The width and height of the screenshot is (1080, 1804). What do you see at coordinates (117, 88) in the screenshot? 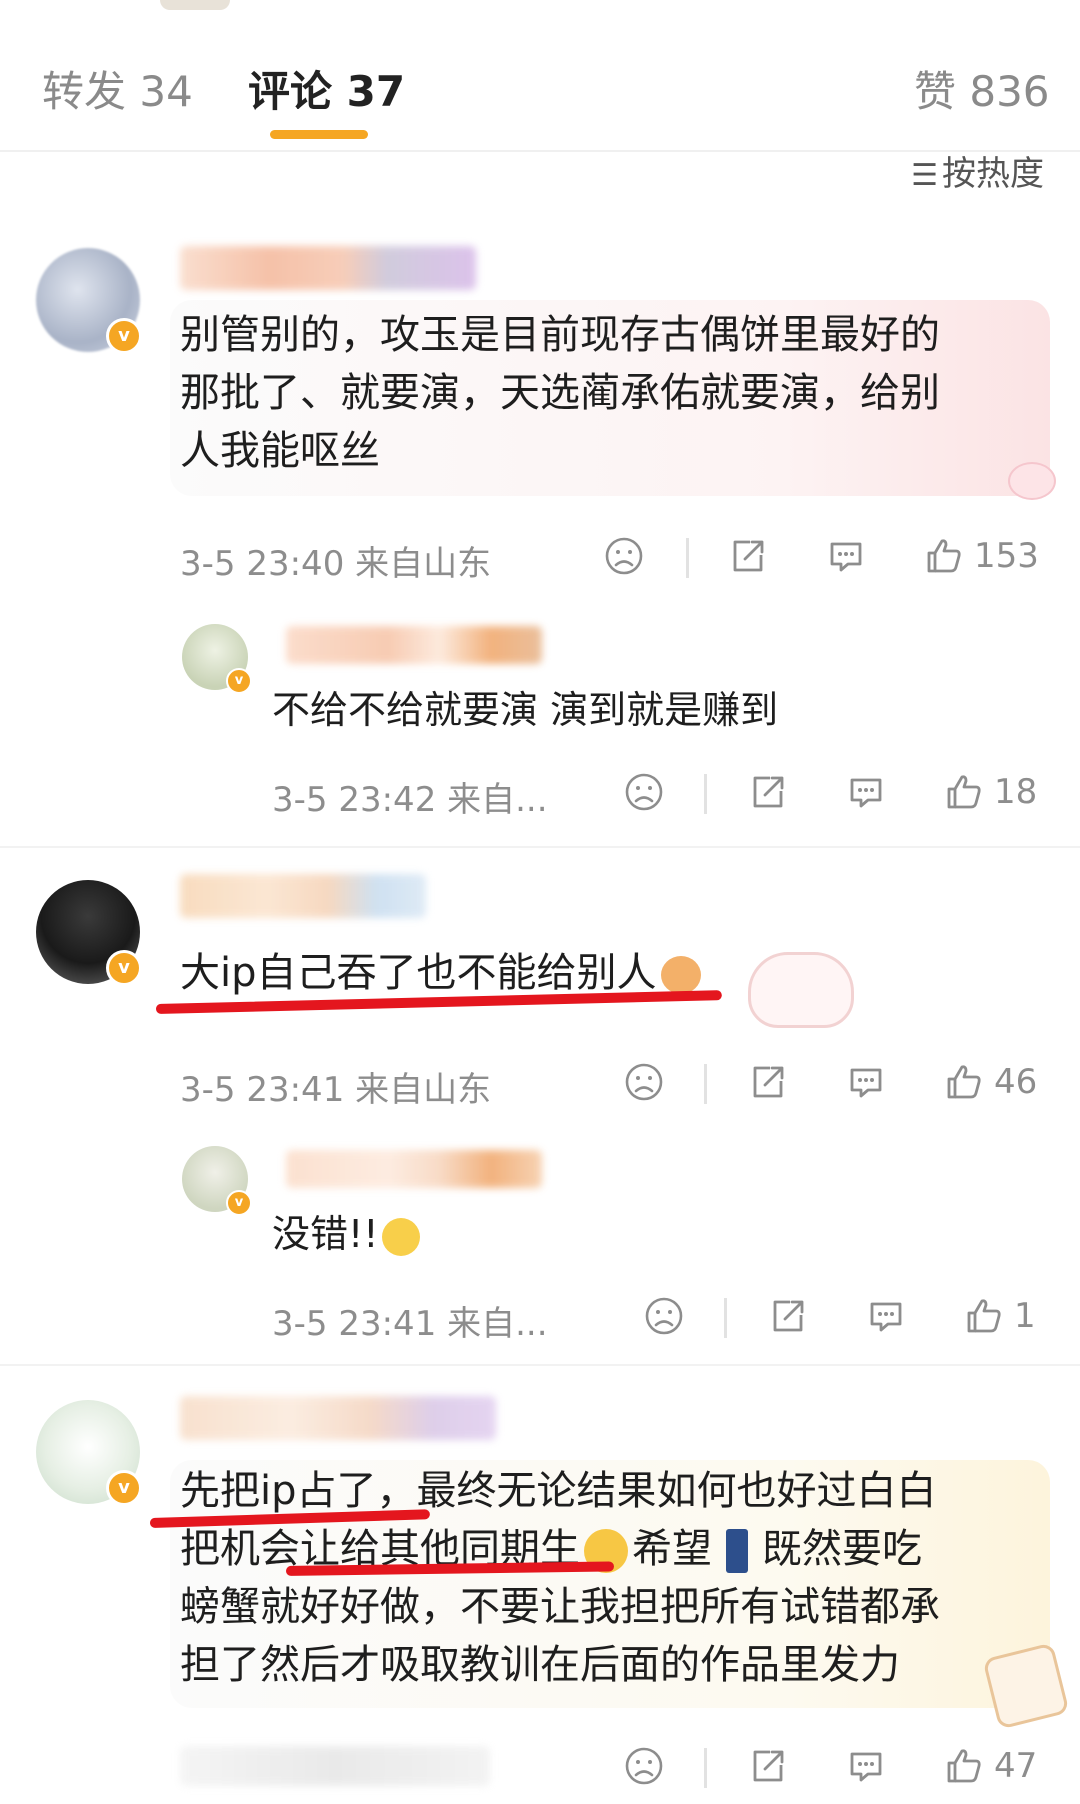
I see `tab-repost: 转发 34` at bounding box center [117, 88].